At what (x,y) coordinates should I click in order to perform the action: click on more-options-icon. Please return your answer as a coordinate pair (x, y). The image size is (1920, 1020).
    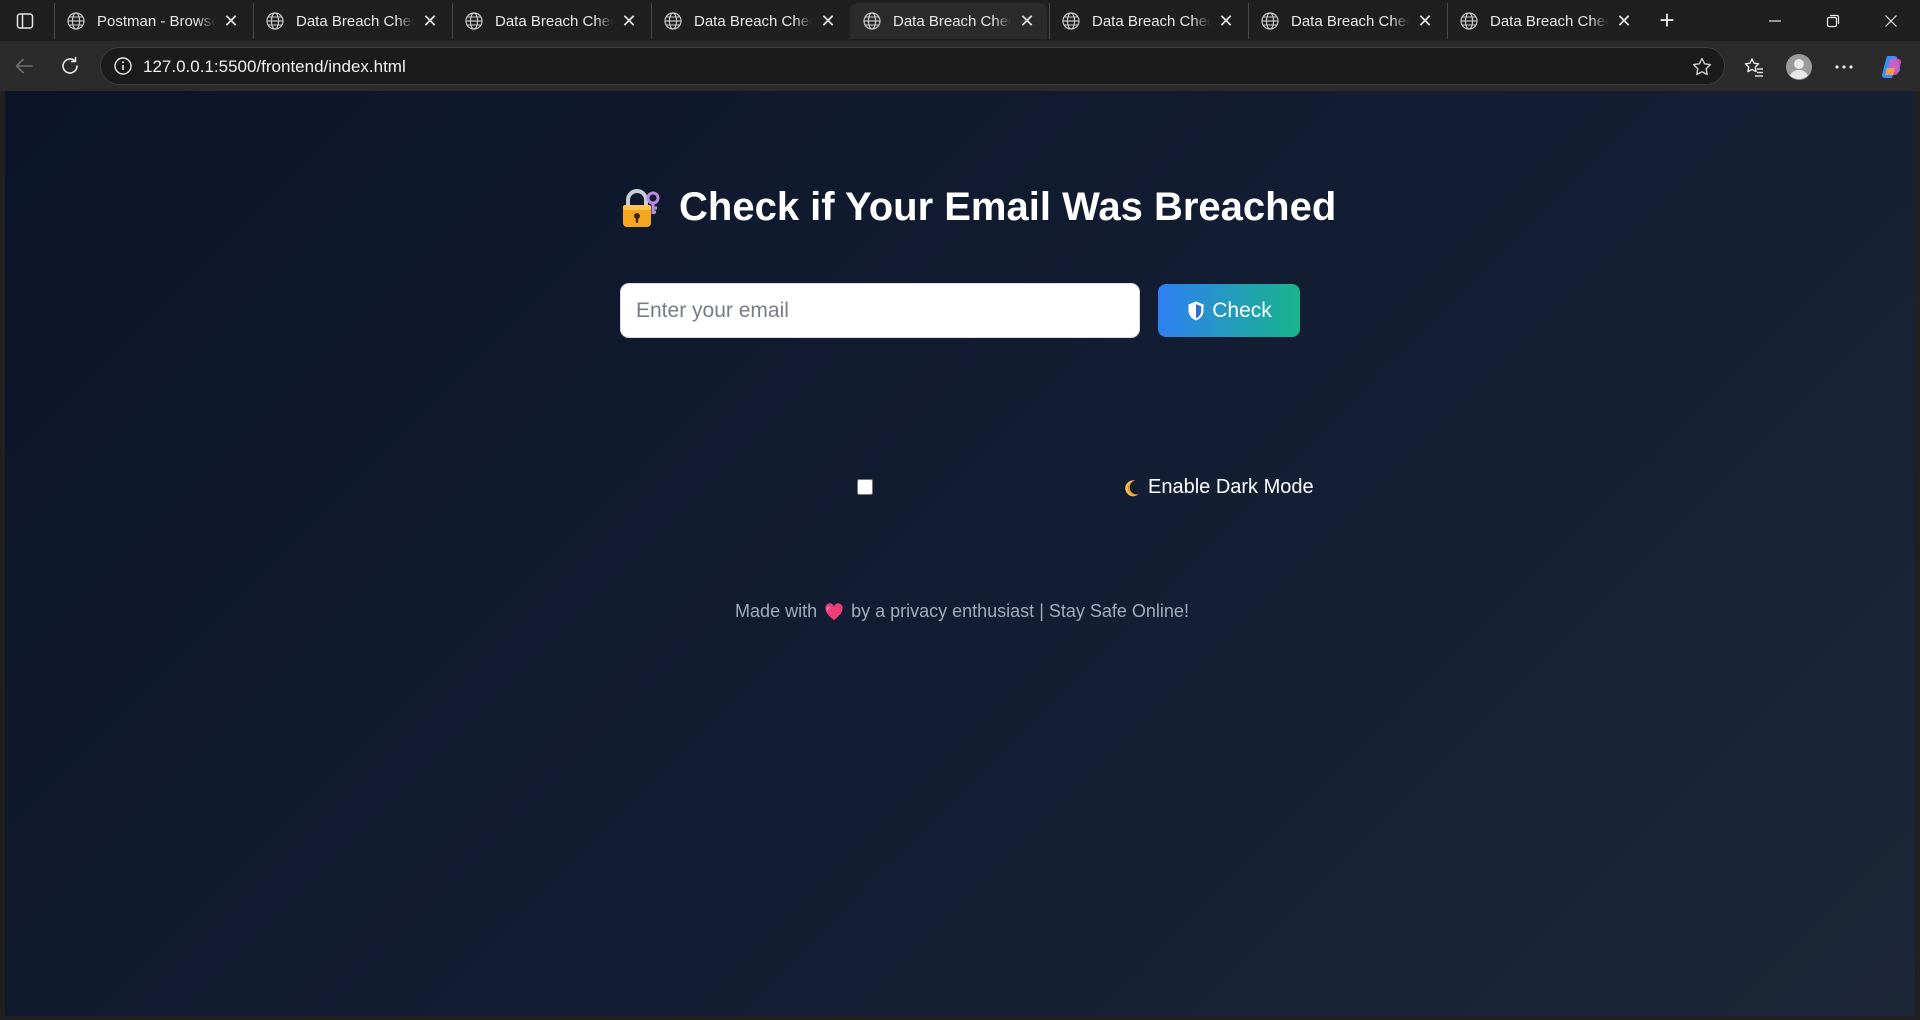
    Looking at the image, I should click on (1844, 67).